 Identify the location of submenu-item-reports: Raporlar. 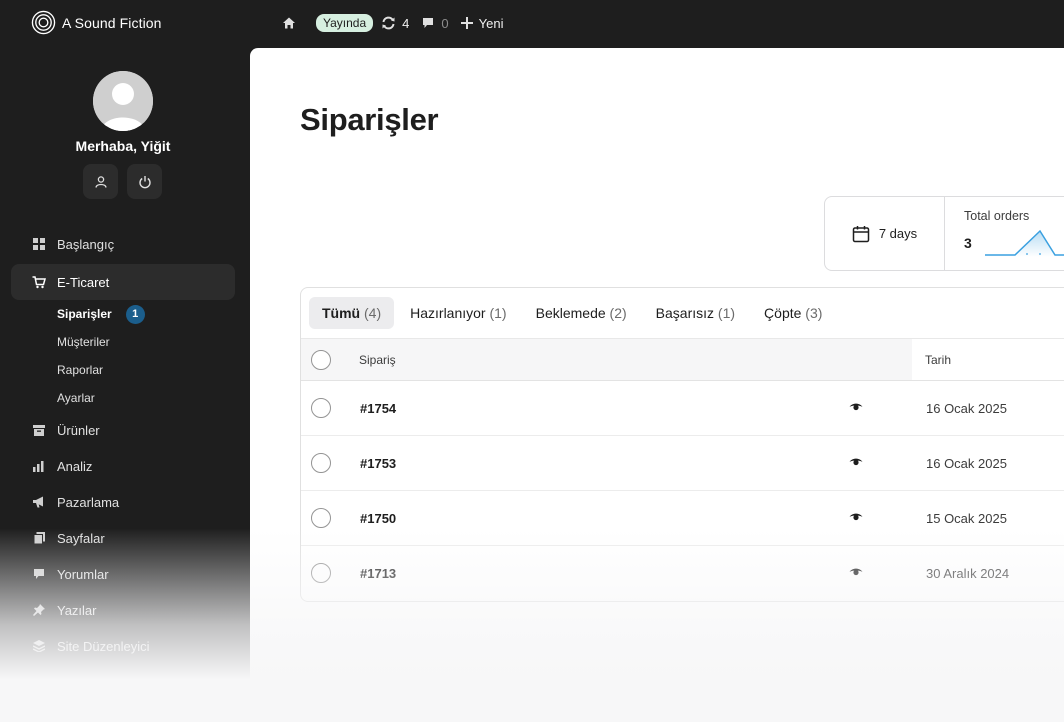
(153, 370).